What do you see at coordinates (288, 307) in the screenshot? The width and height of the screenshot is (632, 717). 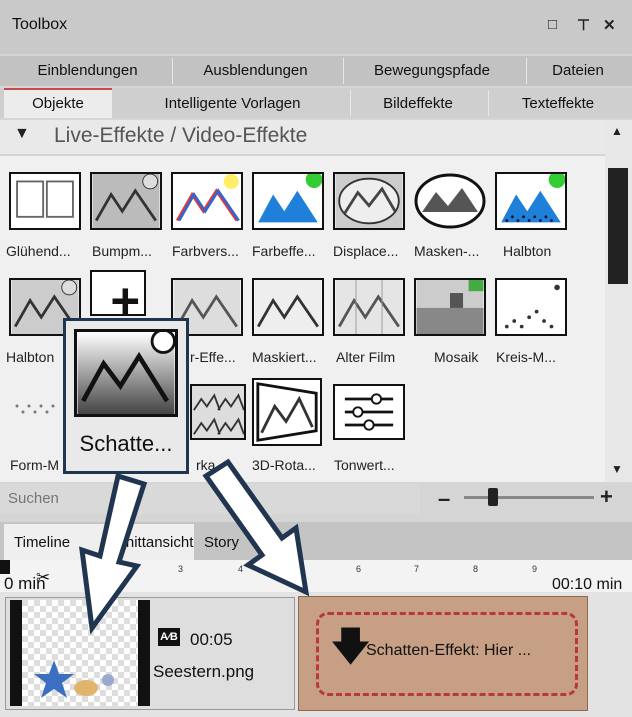 I see `effect-maskiert` at bounding box center [288, 307].